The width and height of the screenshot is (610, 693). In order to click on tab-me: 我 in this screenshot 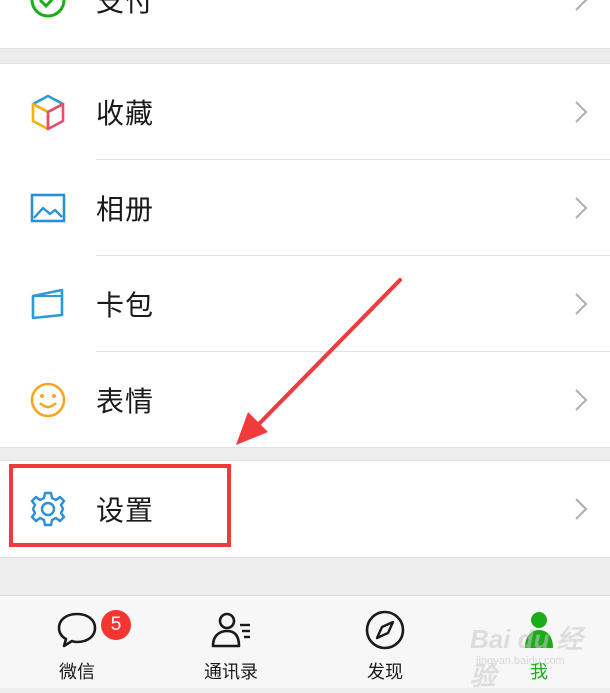, I will do `click(539, 642)`.